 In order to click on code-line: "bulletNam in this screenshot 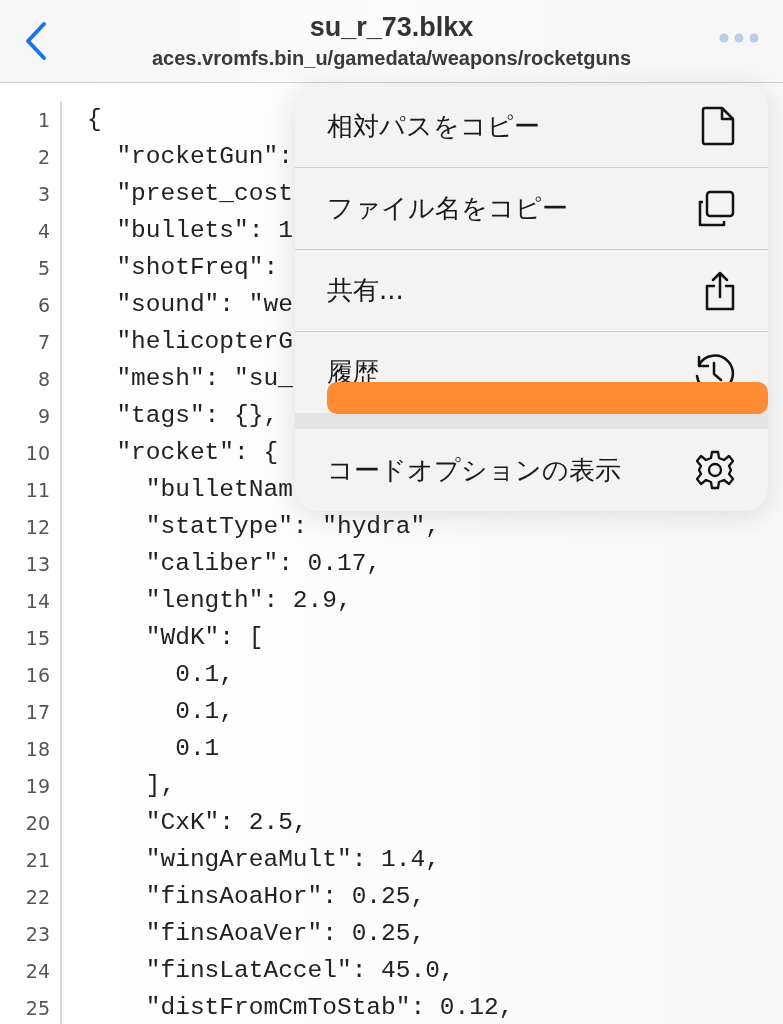, I will do `click(218, 489)`.